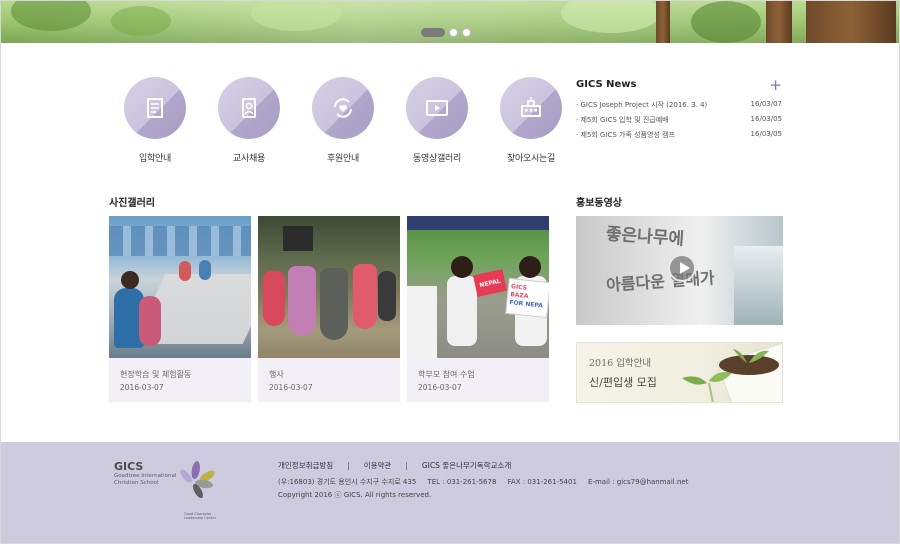 The height and width of the screenshot is (544, 900). Describe the element at coordinates (249, 159) in the screenshot. I see `quick-menu-label: 교사채용` at that location.